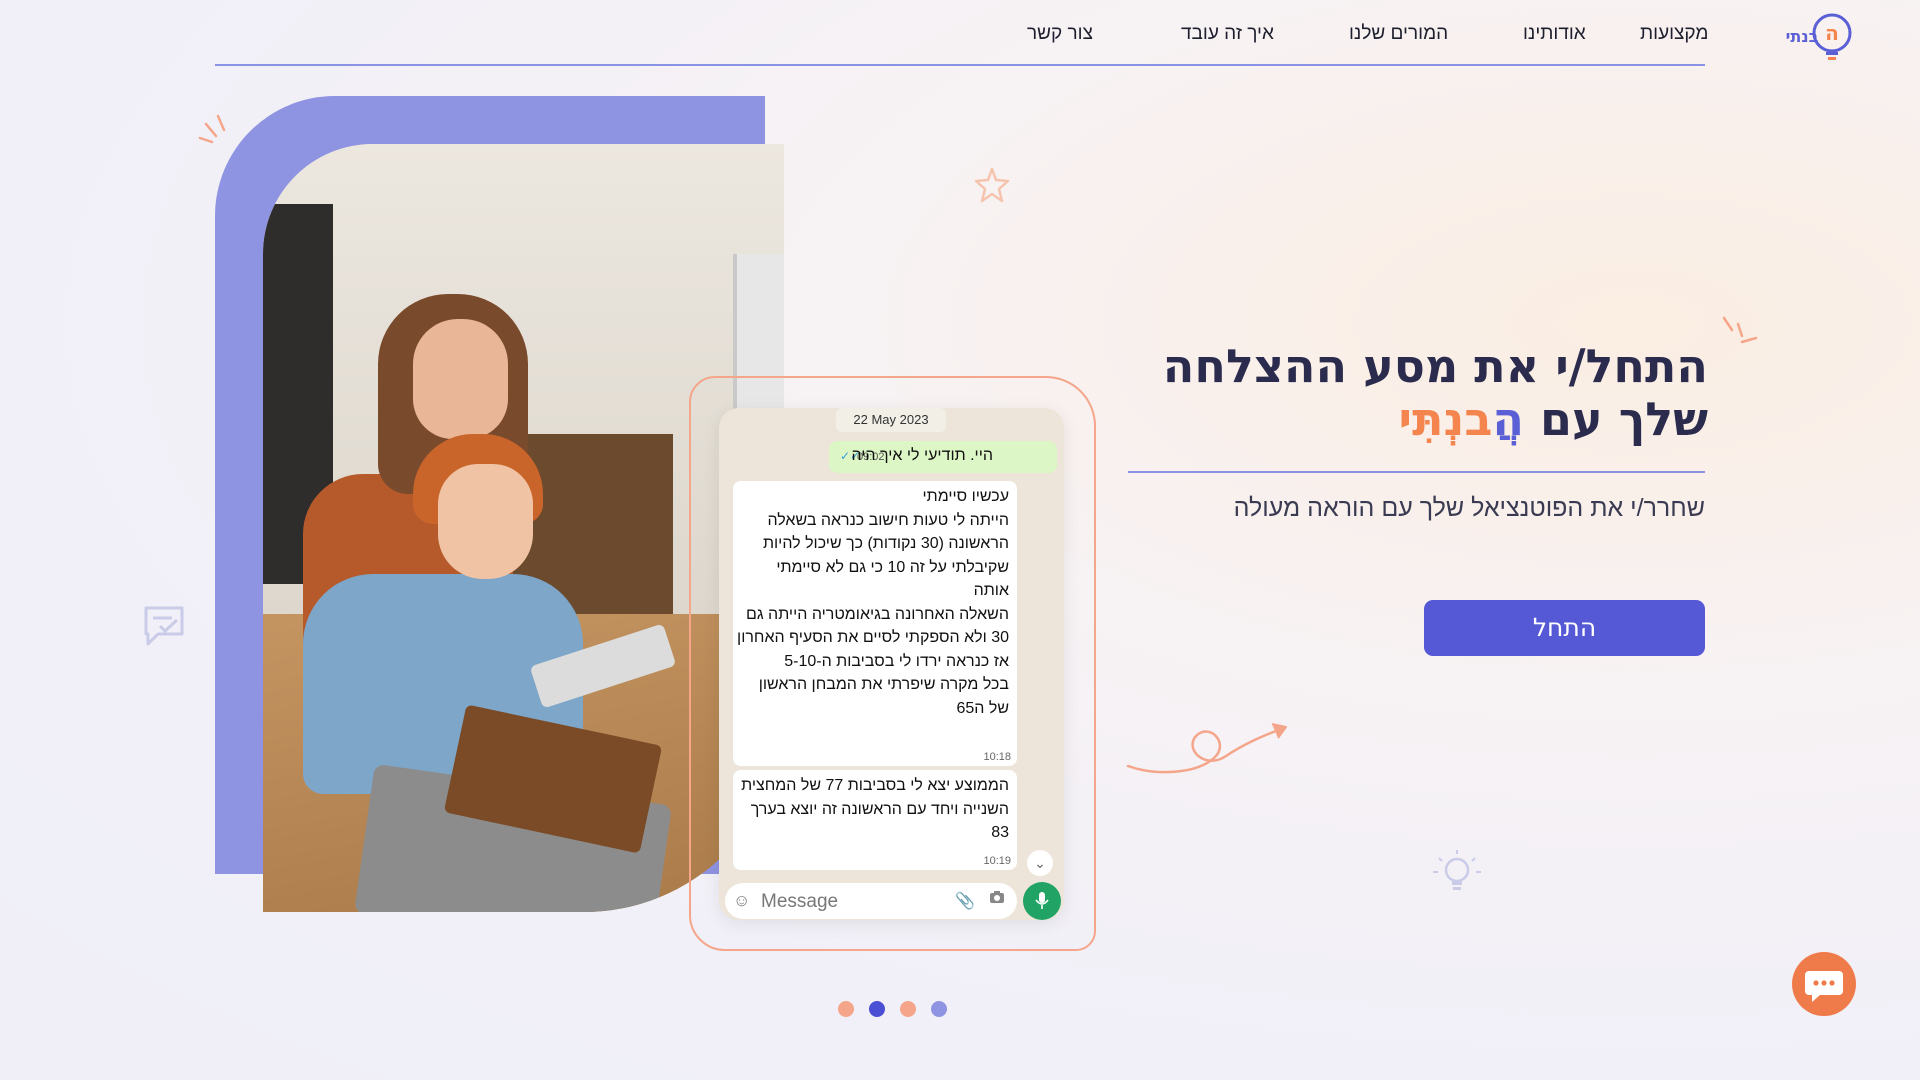 Image resolution: width=1920 pixels, height=1080 pixels. I want to click on logo-bulb-icon: ה בנתי, so click(1819, 36).